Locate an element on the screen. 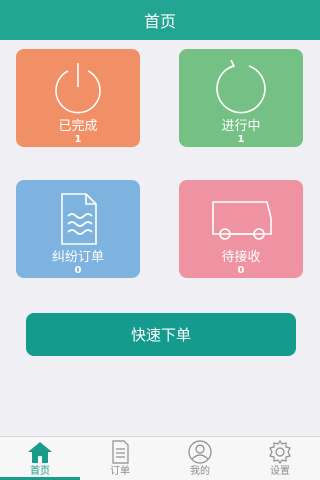 Image resolution: width=320 pixels, height=480 pixels. quick-order-button: 快速下单 is located at coordinates (161, 334).